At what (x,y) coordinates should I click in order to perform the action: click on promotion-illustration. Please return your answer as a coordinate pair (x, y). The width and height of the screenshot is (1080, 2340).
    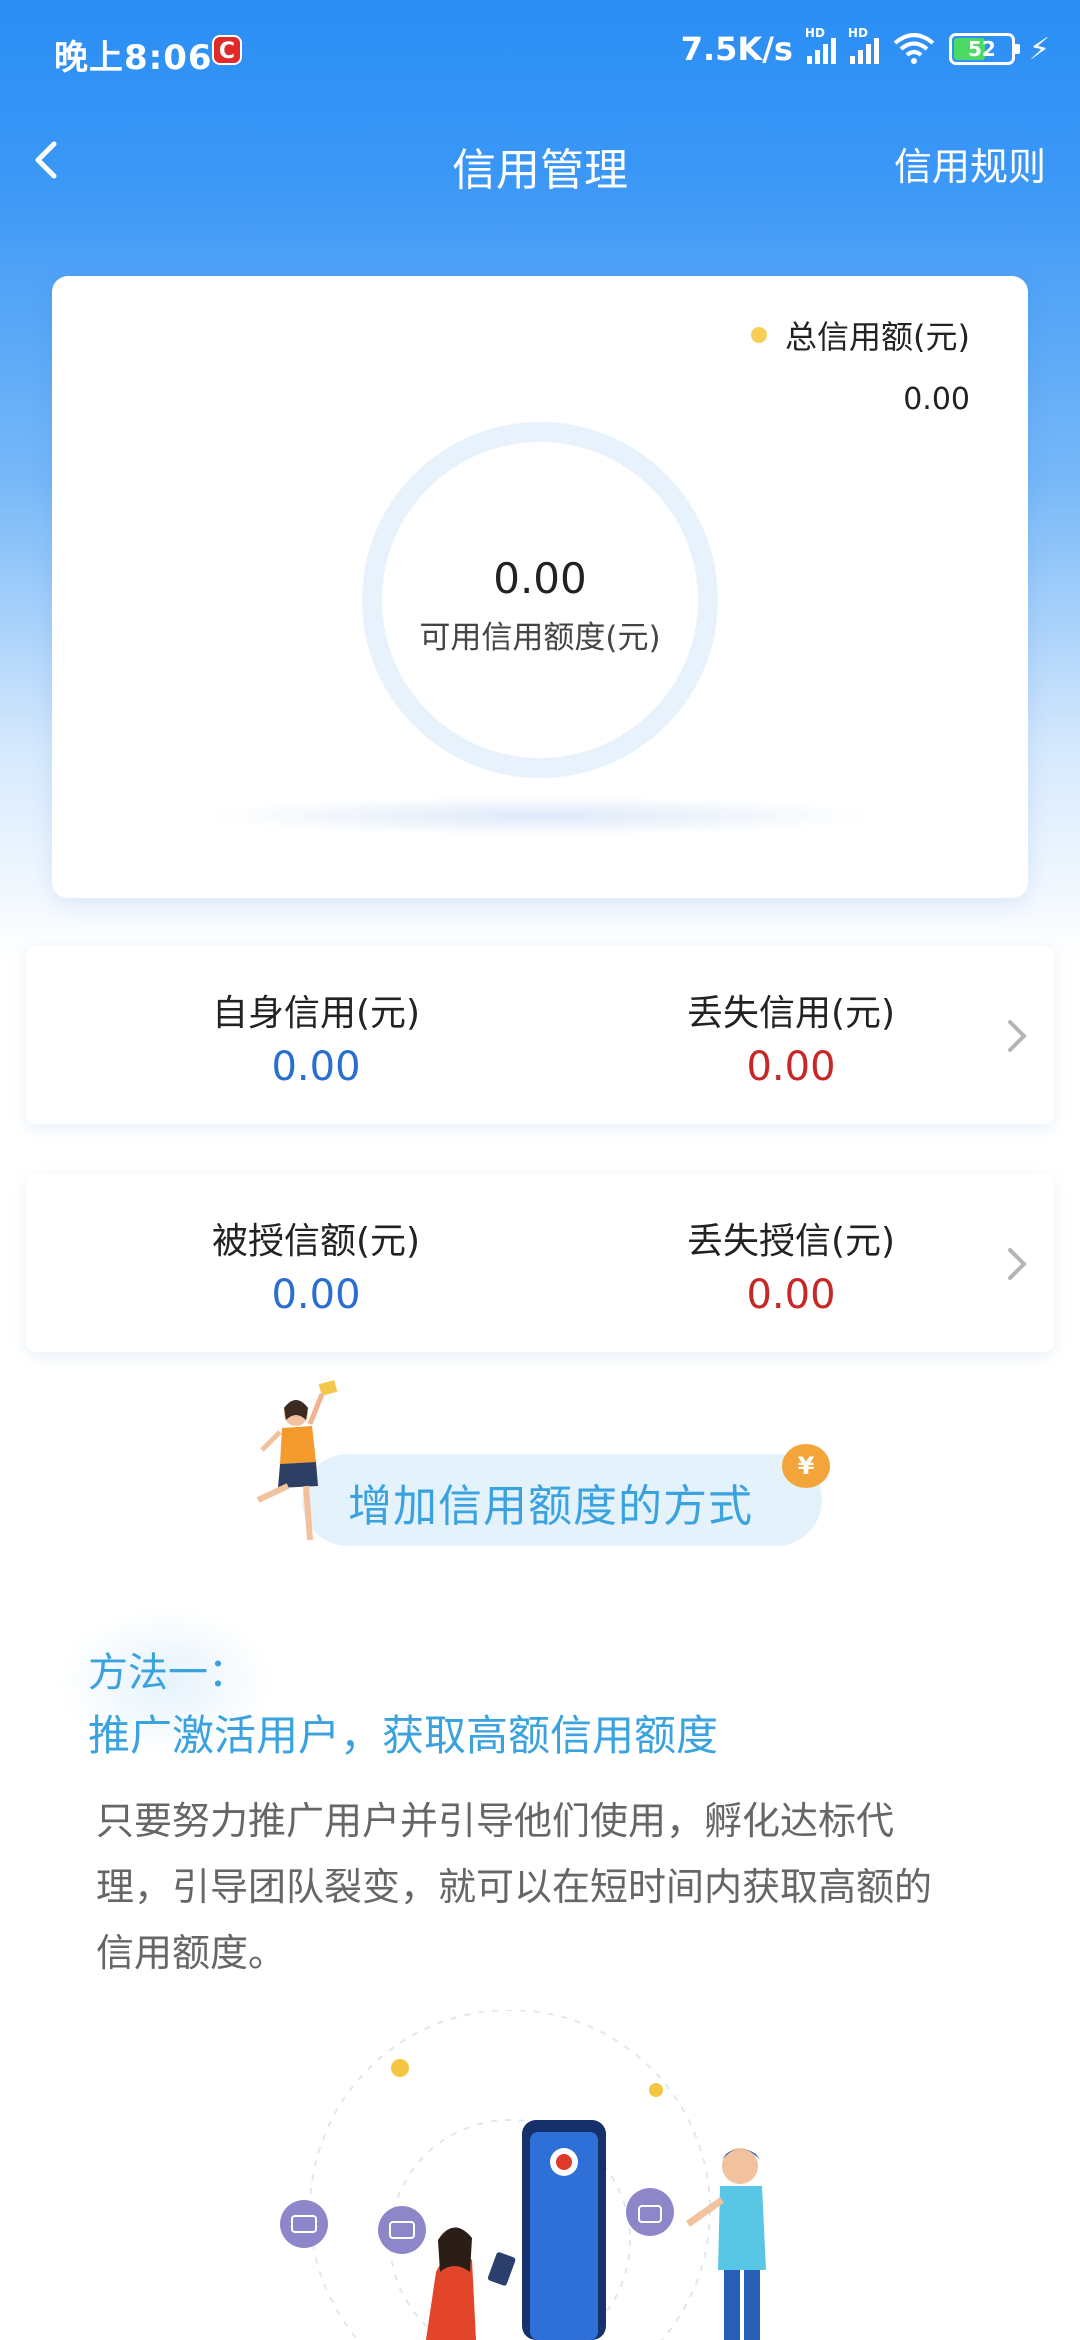
    Looking at the image, I should click on (523, 2175).